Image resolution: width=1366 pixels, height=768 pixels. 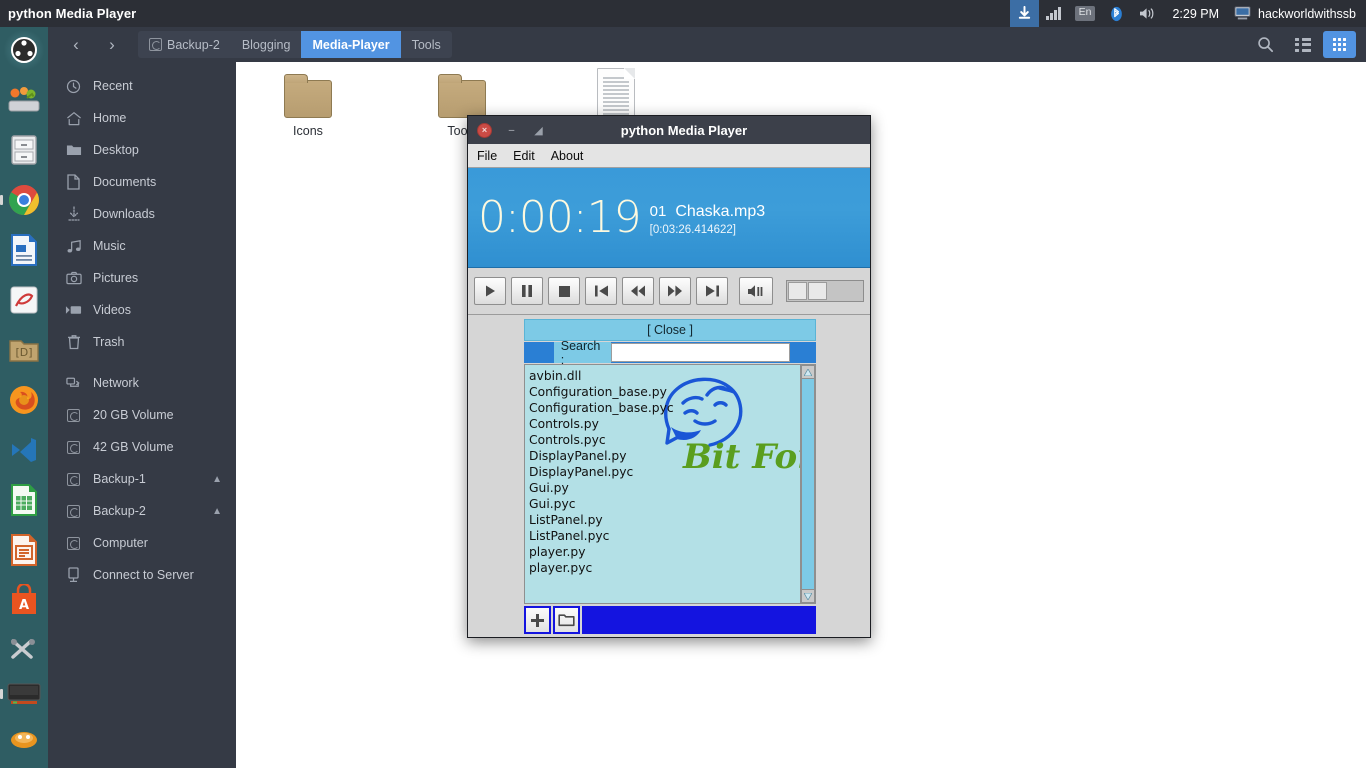 I want to click on list-item: player.pyc, so click(x=664, y=568).